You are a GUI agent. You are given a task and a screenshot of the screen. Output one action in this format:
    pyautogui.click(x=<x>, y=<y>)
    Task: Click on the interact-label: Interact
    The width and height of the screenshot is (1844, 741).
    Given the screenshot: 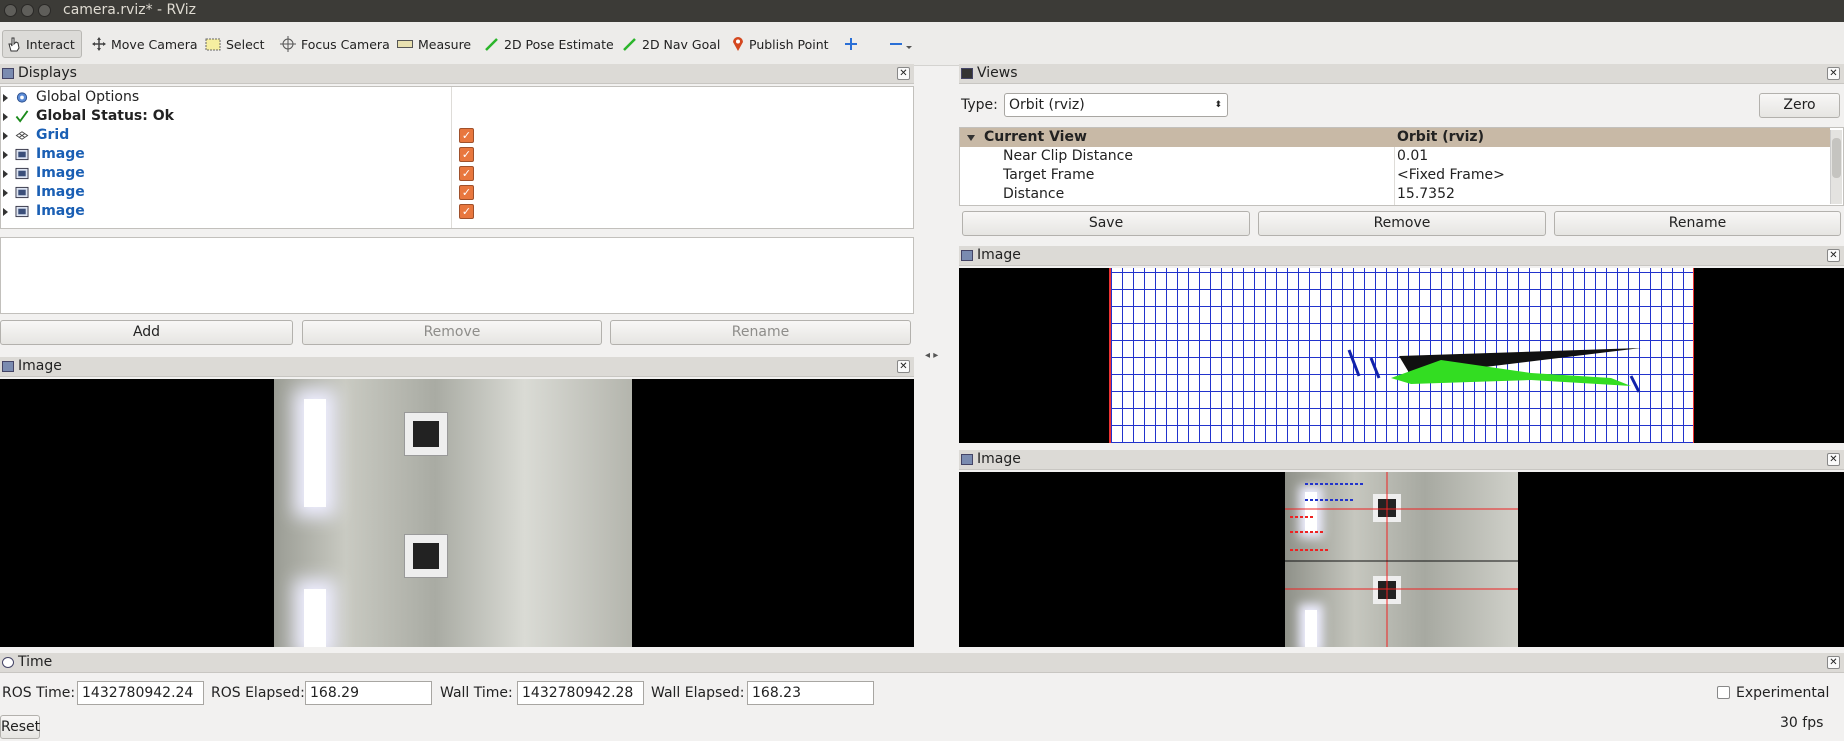 What is the action you would take?
    pyautogui.click(x=50, y=44)
    